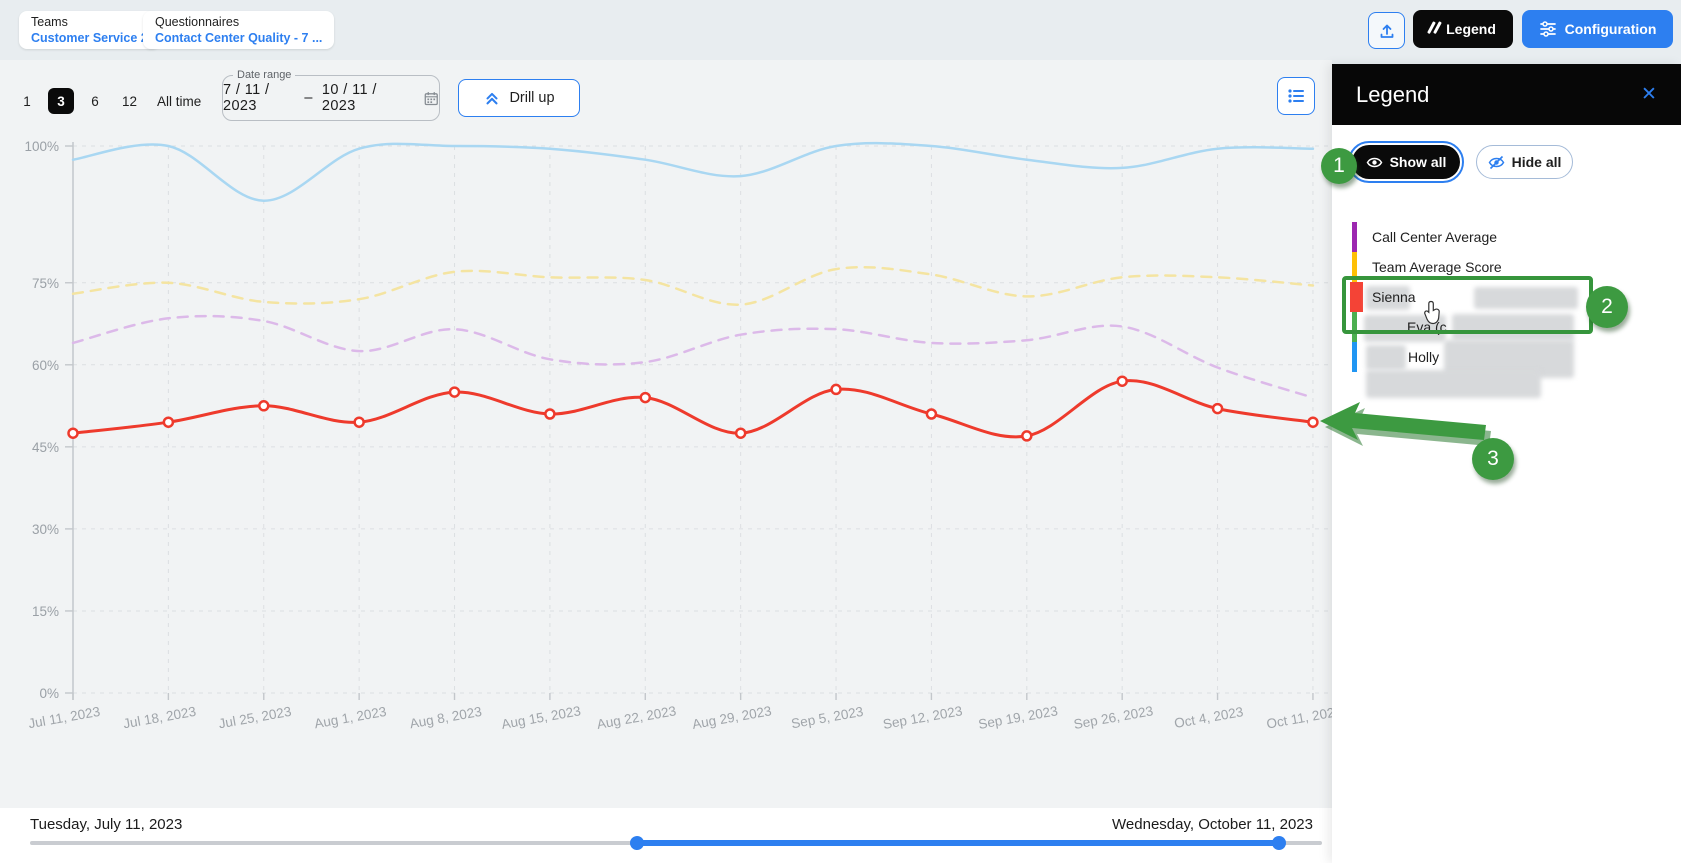 The width and height of the screenshot is (1681, 863). What do you see at coordinates (1434, 29) in the screenshot?
I see `legend-lines-icon` at bounding box center [1434, 29].